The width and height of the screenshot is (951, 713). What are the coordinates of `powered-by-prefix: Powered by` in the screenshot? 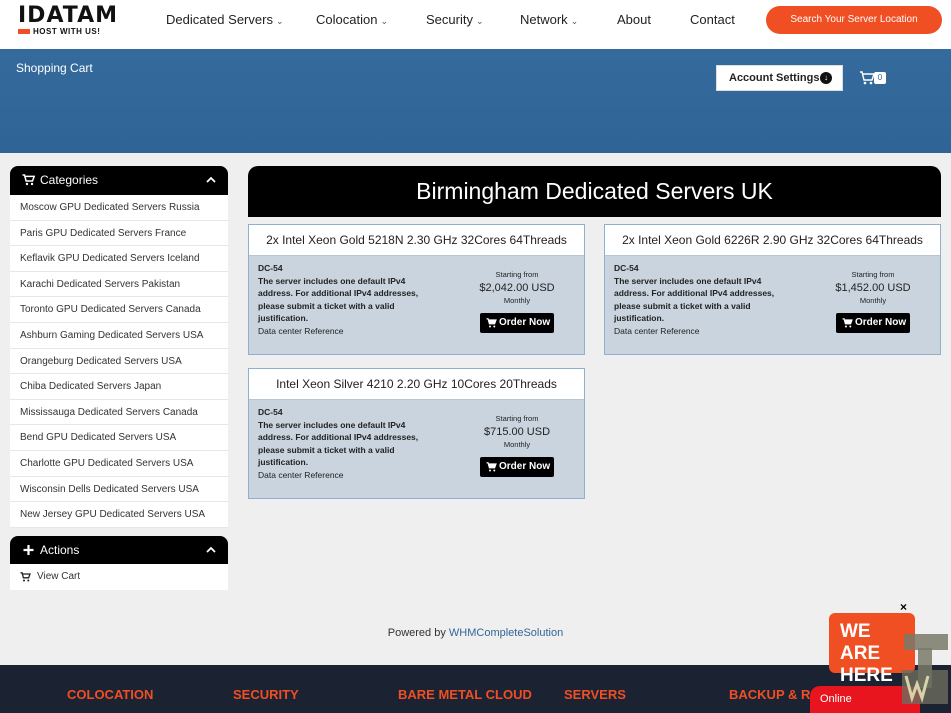 It's located at (416, 633).